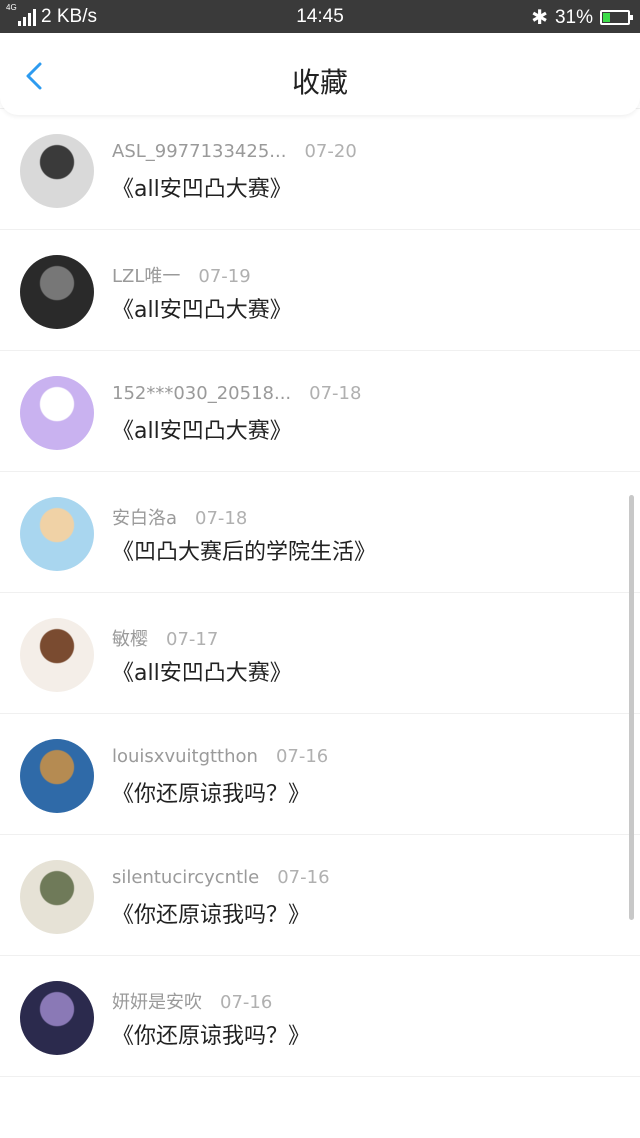 This screenshot has height=1138, width=640. I want to click on date: 07-17, so click(192, 639).